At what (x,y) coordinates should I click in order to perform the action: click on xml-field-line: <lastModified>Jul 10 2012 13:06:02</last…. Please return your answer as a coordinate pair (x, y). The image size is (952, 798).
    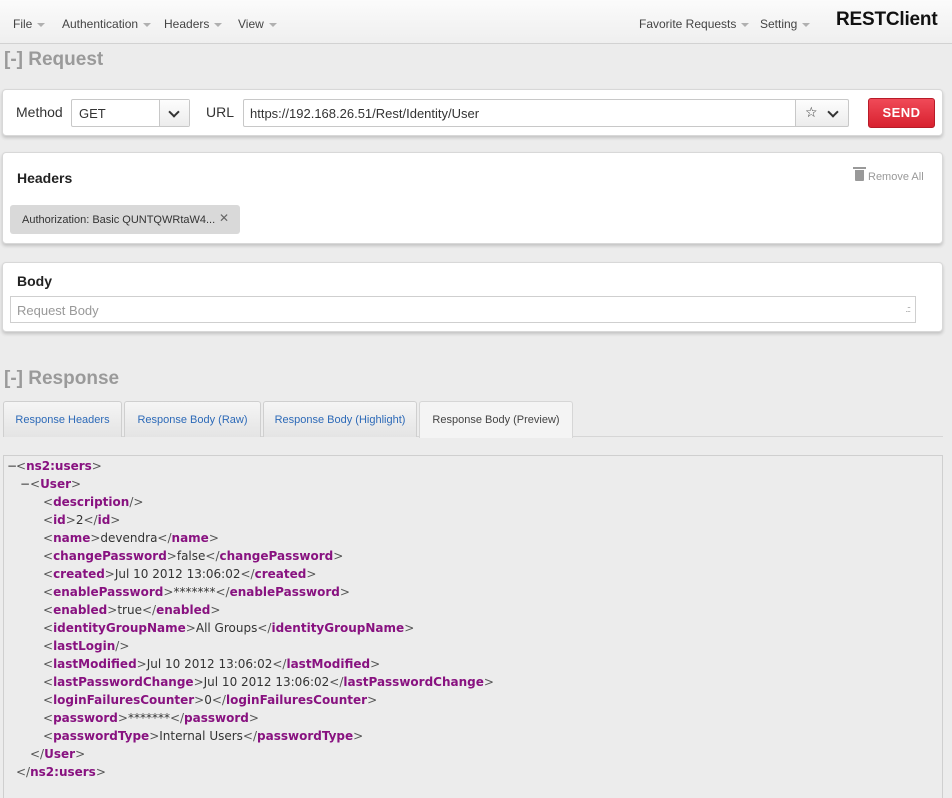
    Looking at the image, I should click on (212, 664).